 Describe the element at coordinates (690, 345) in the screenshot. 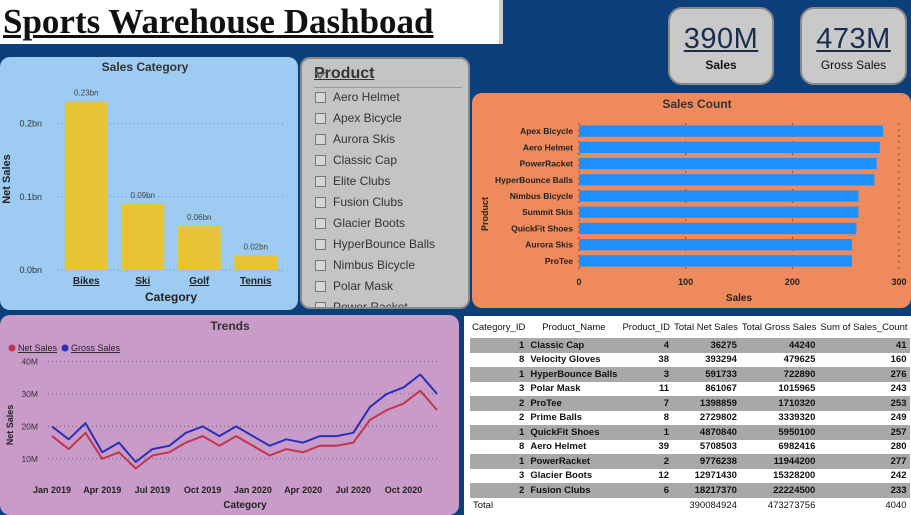

I see `table-row: 1 Classic Cap 4 36275 44240 41` at that location.